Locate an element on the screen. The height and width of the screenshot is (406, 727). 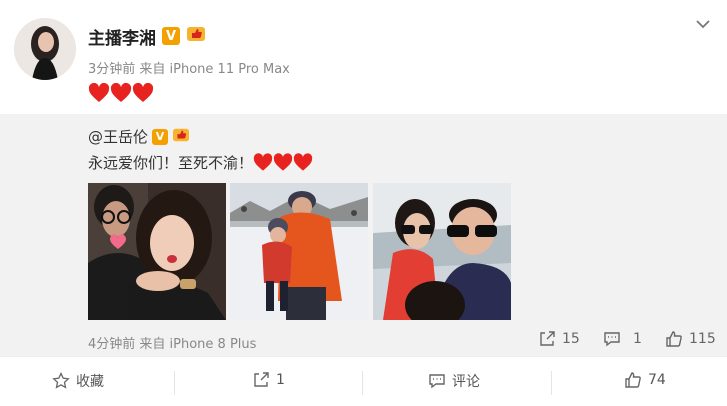
repost-share-button: 15 is located at coordinates (559, 339).